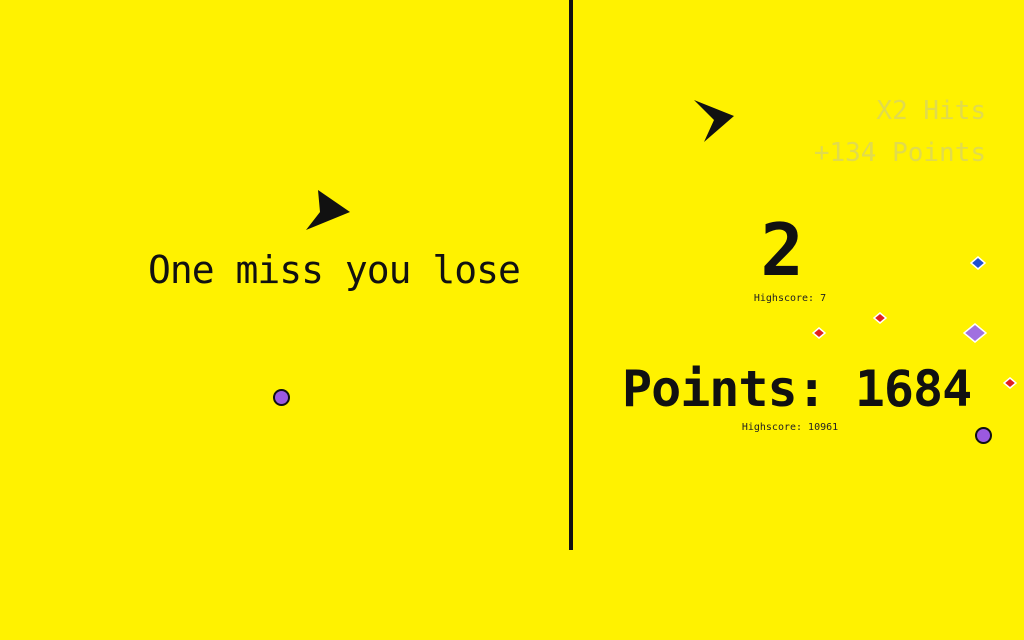 The width and height of the screenshot is (1024, 640). I want to click on split-divider, so click(571, 275).